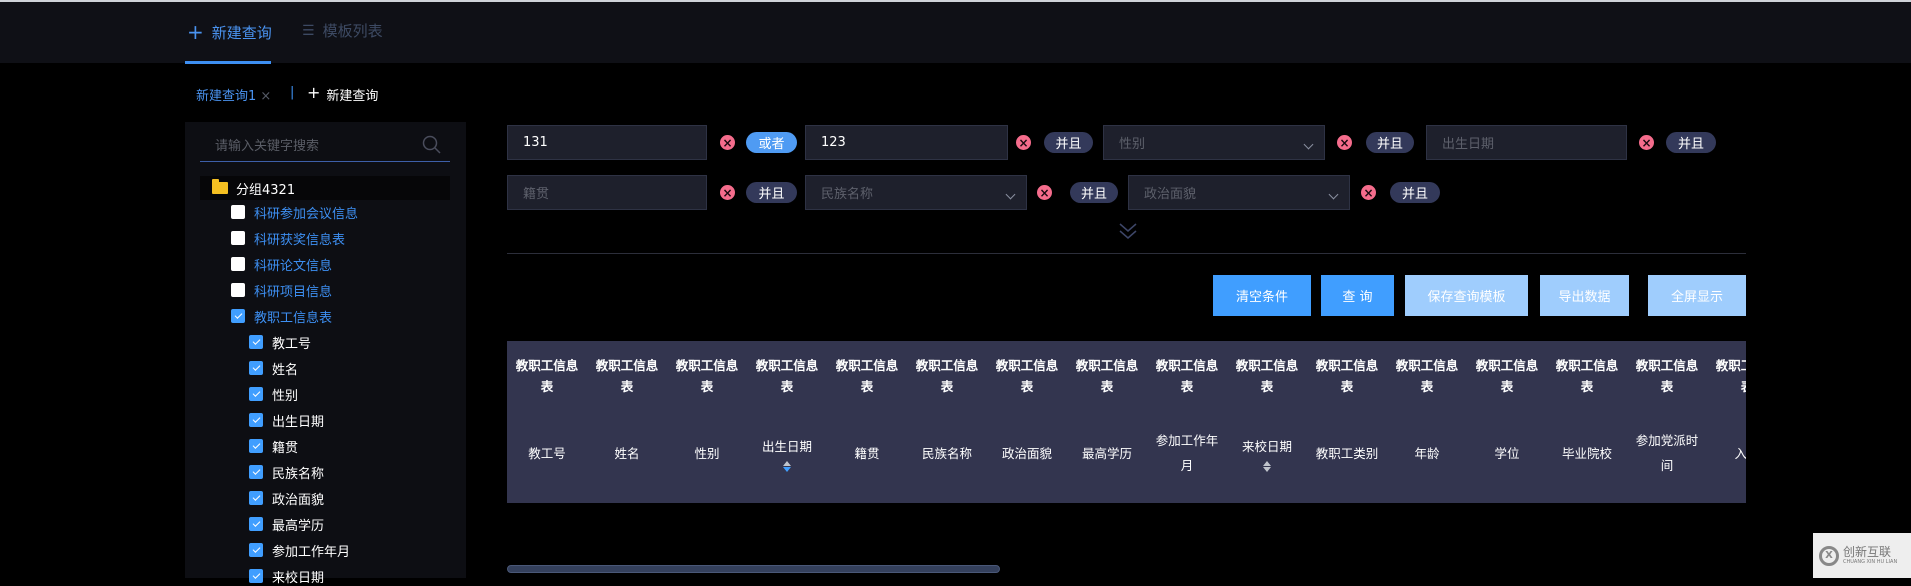 Image resolution: width=1911 pixels, height=586 pixels. I want to click on column-header: 年龄, so click(1427, 453).